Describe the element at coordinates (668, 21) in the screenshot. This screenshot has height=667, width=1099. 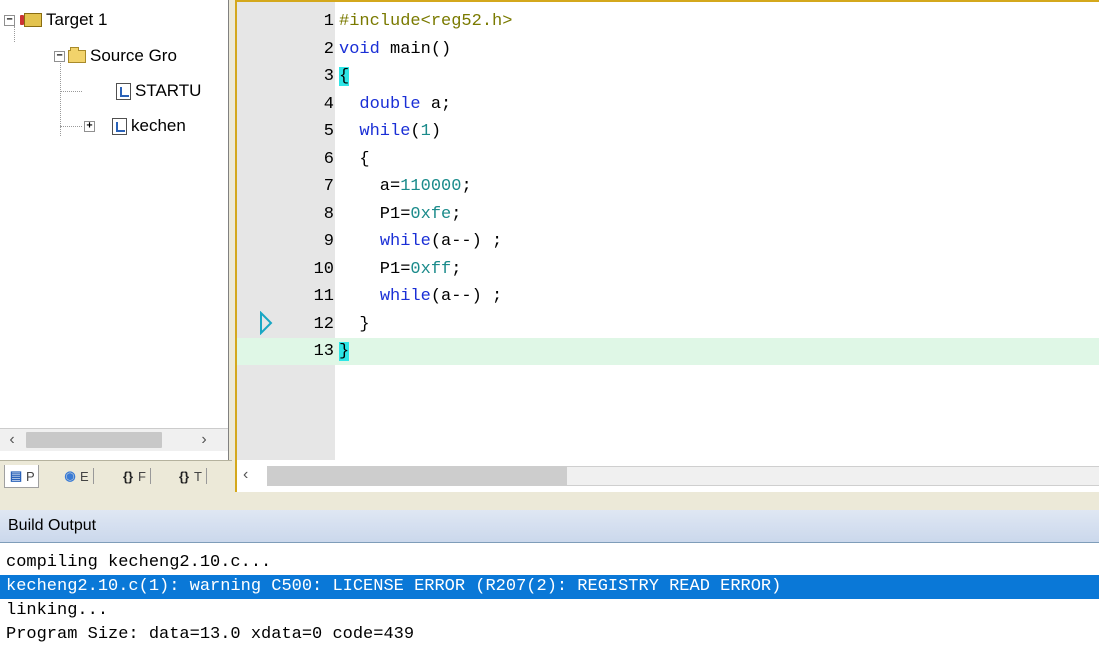
I see `code-line: 1 #include<reg52.h>` at that location.